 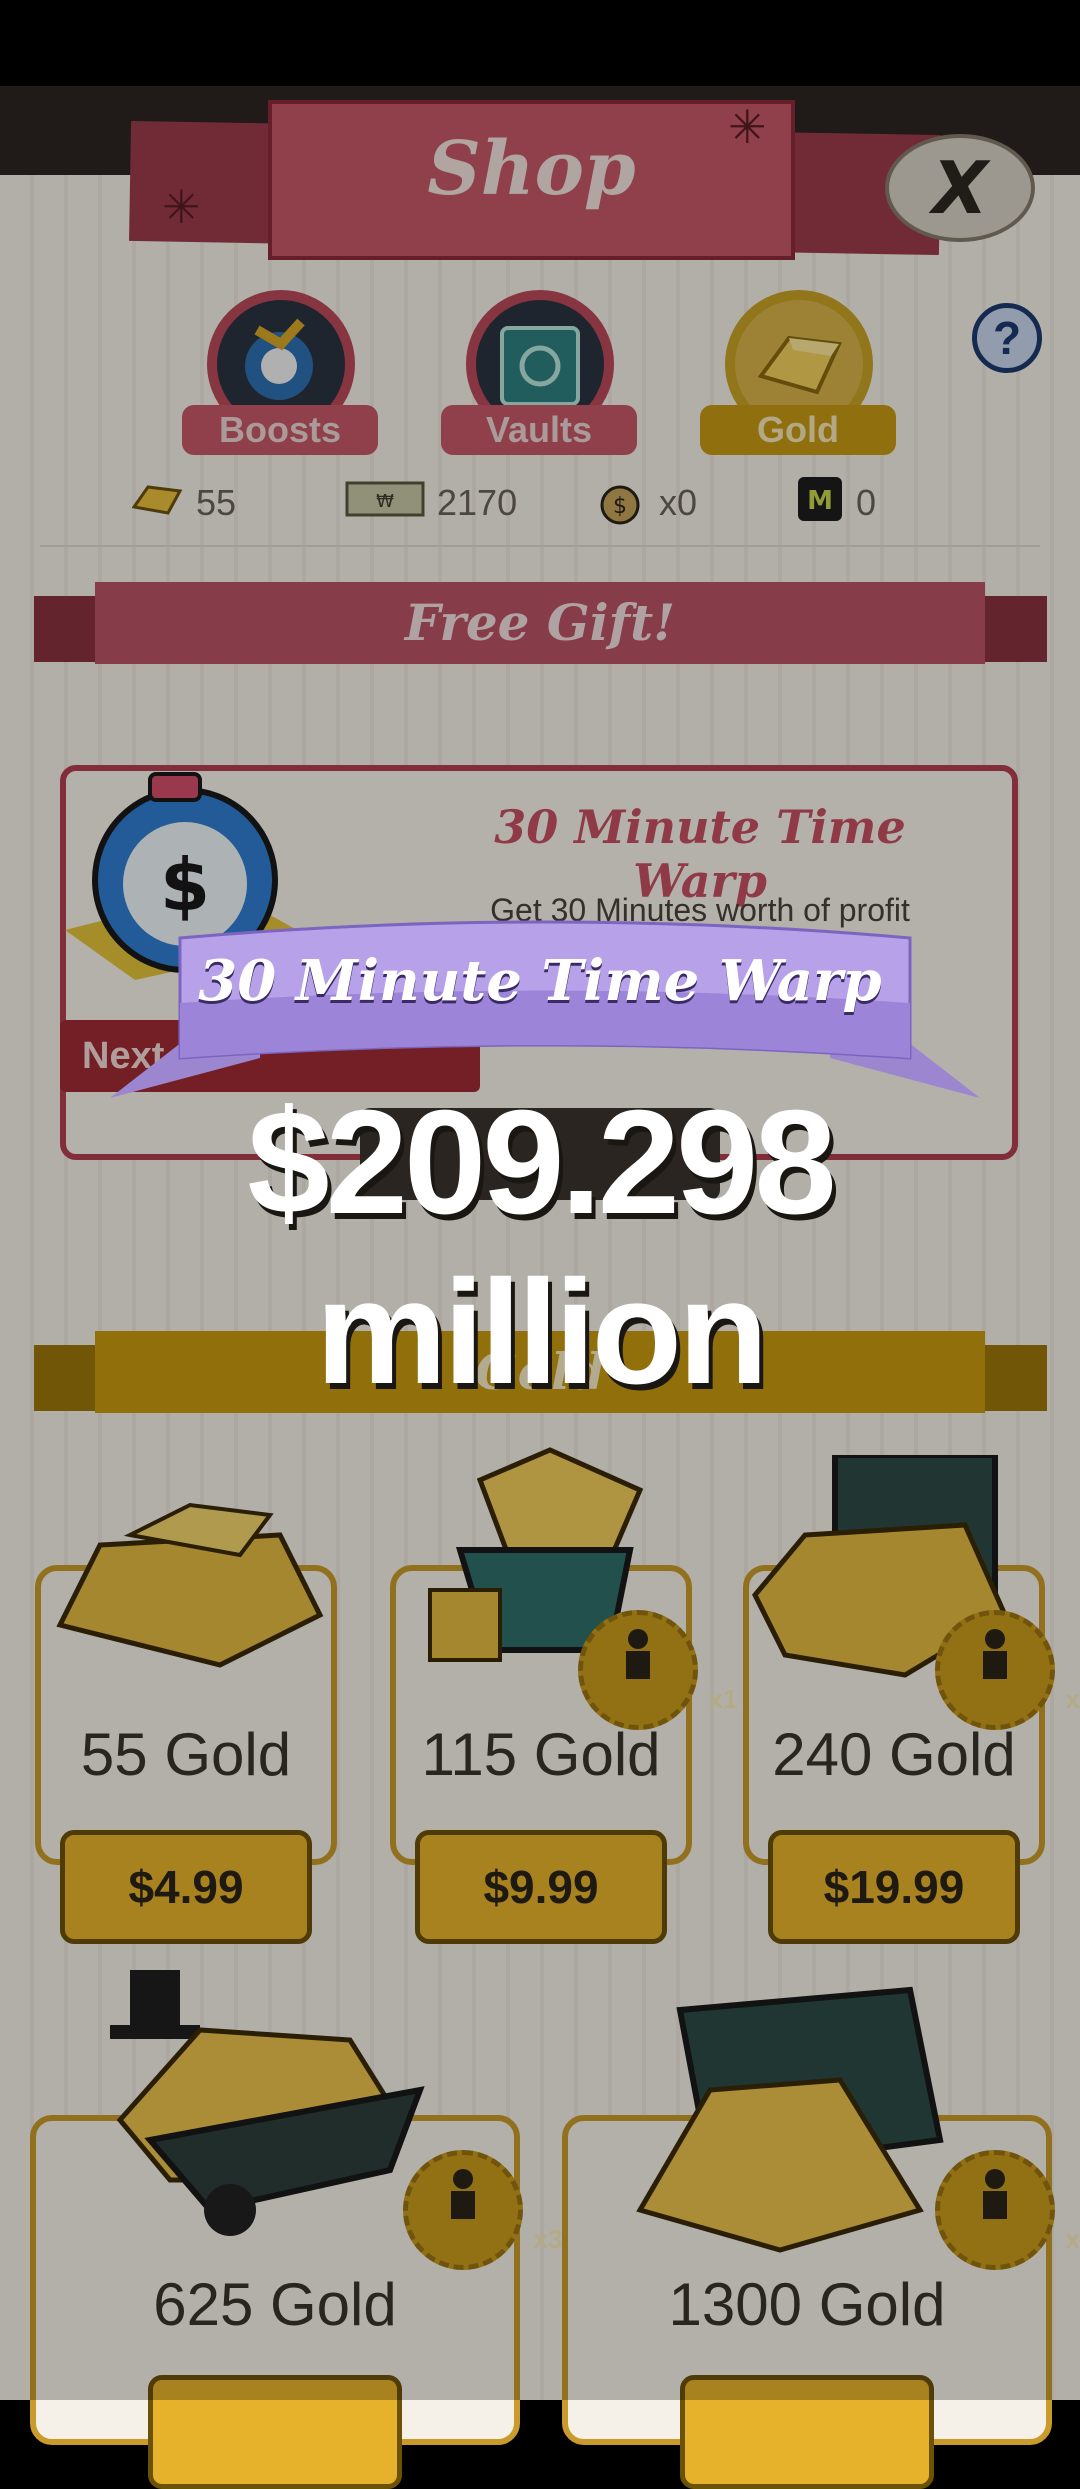 I want to click on tab-boosts-label: Boosts, so click(x=280, y=430).